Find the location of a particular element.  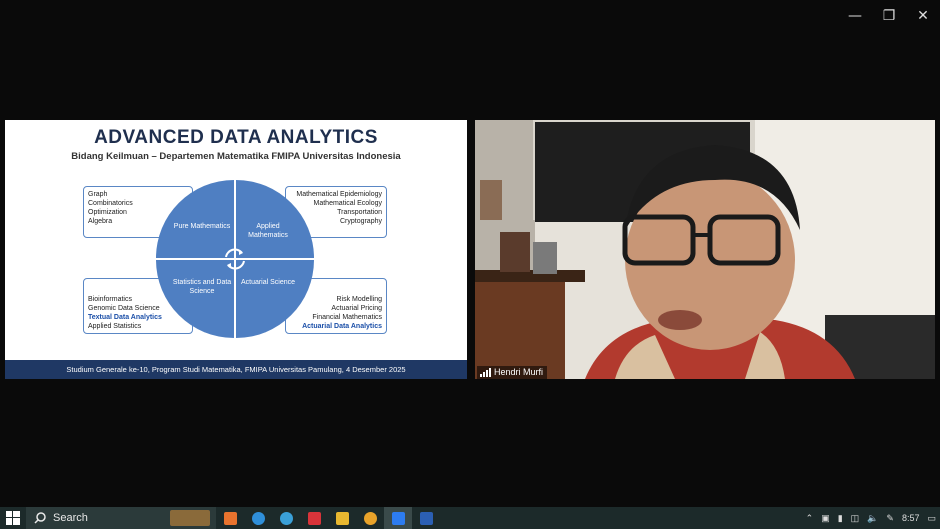

camera-icon: ▣ is located at coordinates (825, 518).